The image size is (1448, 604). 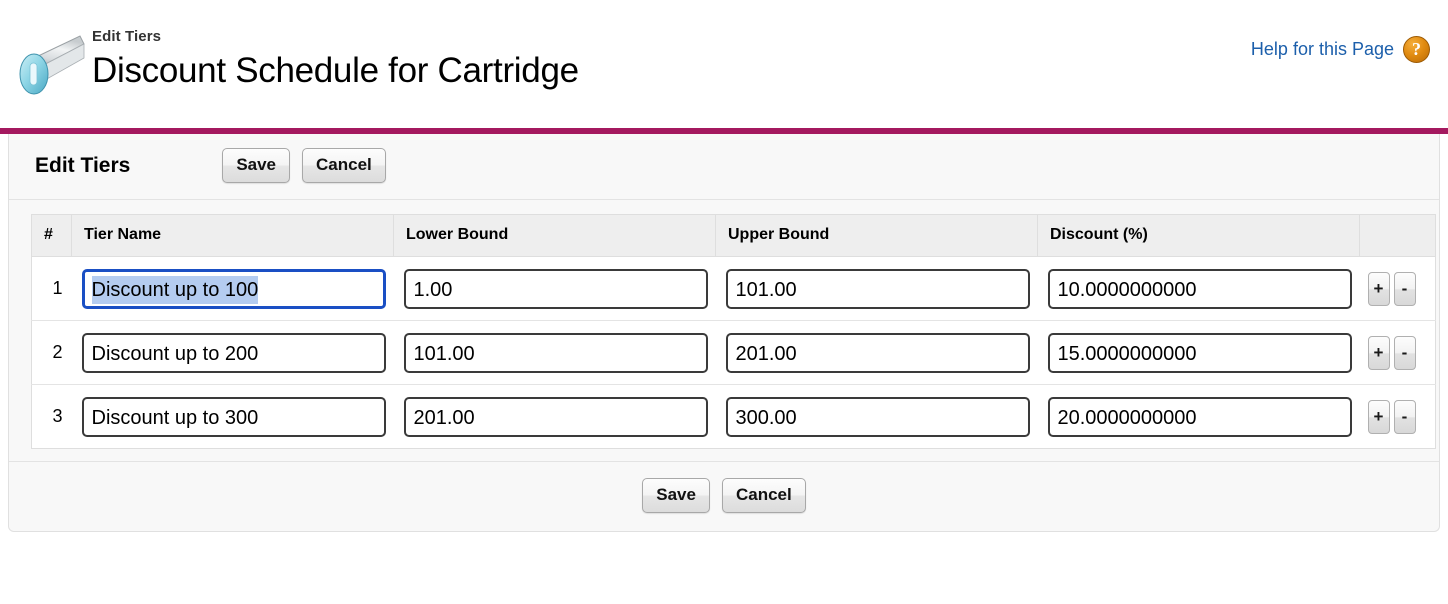 I want to click on cancel-button-top: Cancel, so click(x=344, y=165).